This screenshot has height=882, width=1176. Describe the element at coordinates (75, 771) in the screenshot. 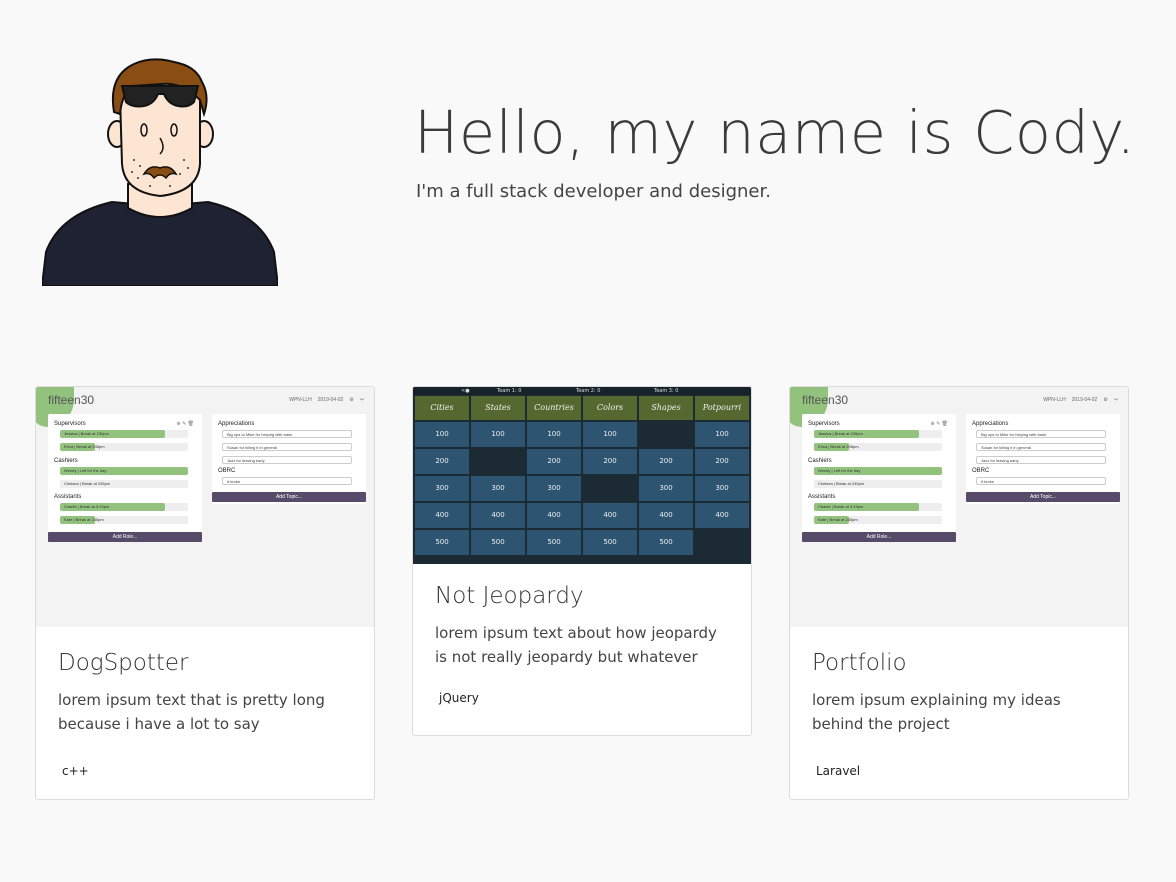

I see `project-tech-tag: c++` at that location.